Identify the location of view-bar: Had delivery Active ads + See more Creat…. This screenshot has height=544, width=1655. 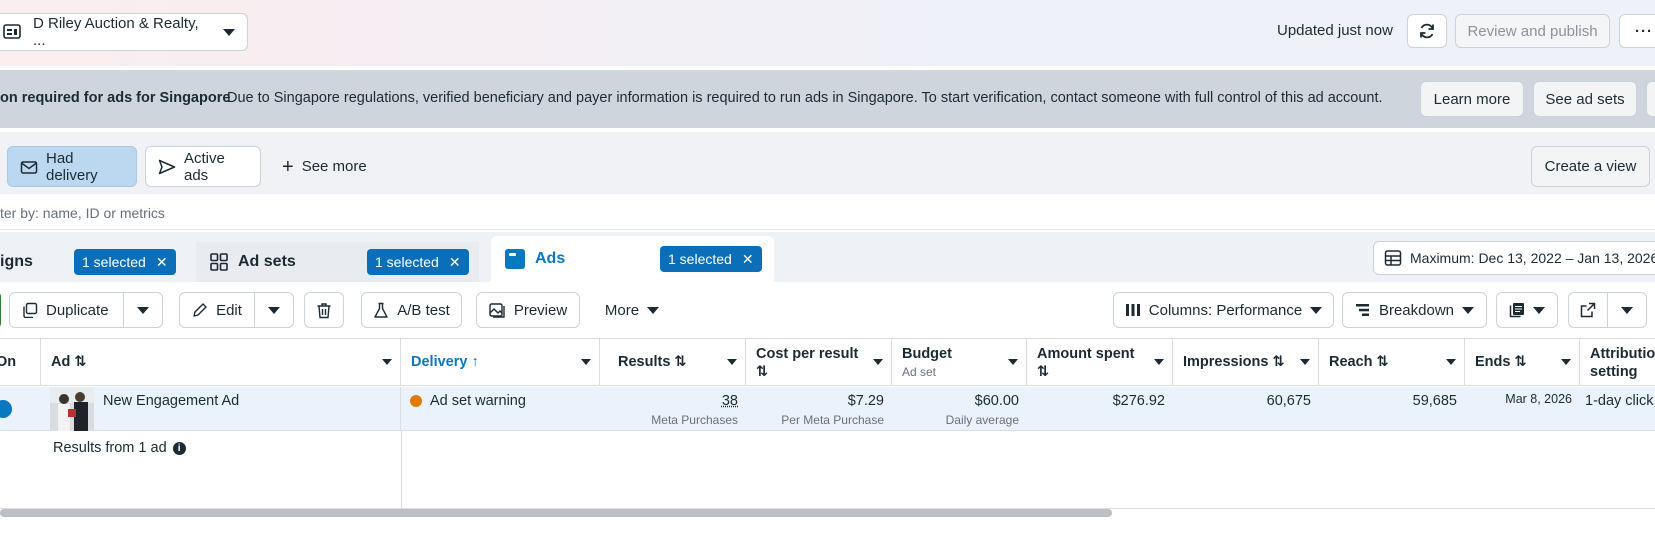
(827, 163).